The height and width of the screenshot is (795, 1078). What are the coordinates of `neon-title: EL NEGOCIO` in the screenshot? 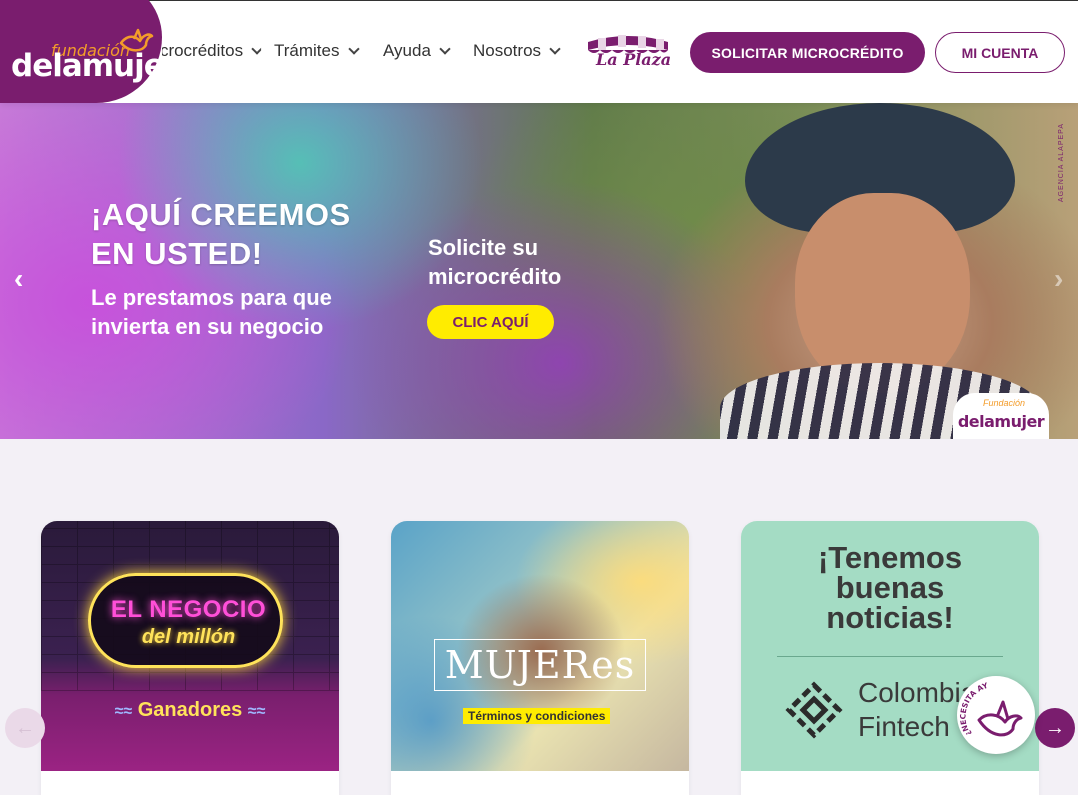 It's located at (188, 609).